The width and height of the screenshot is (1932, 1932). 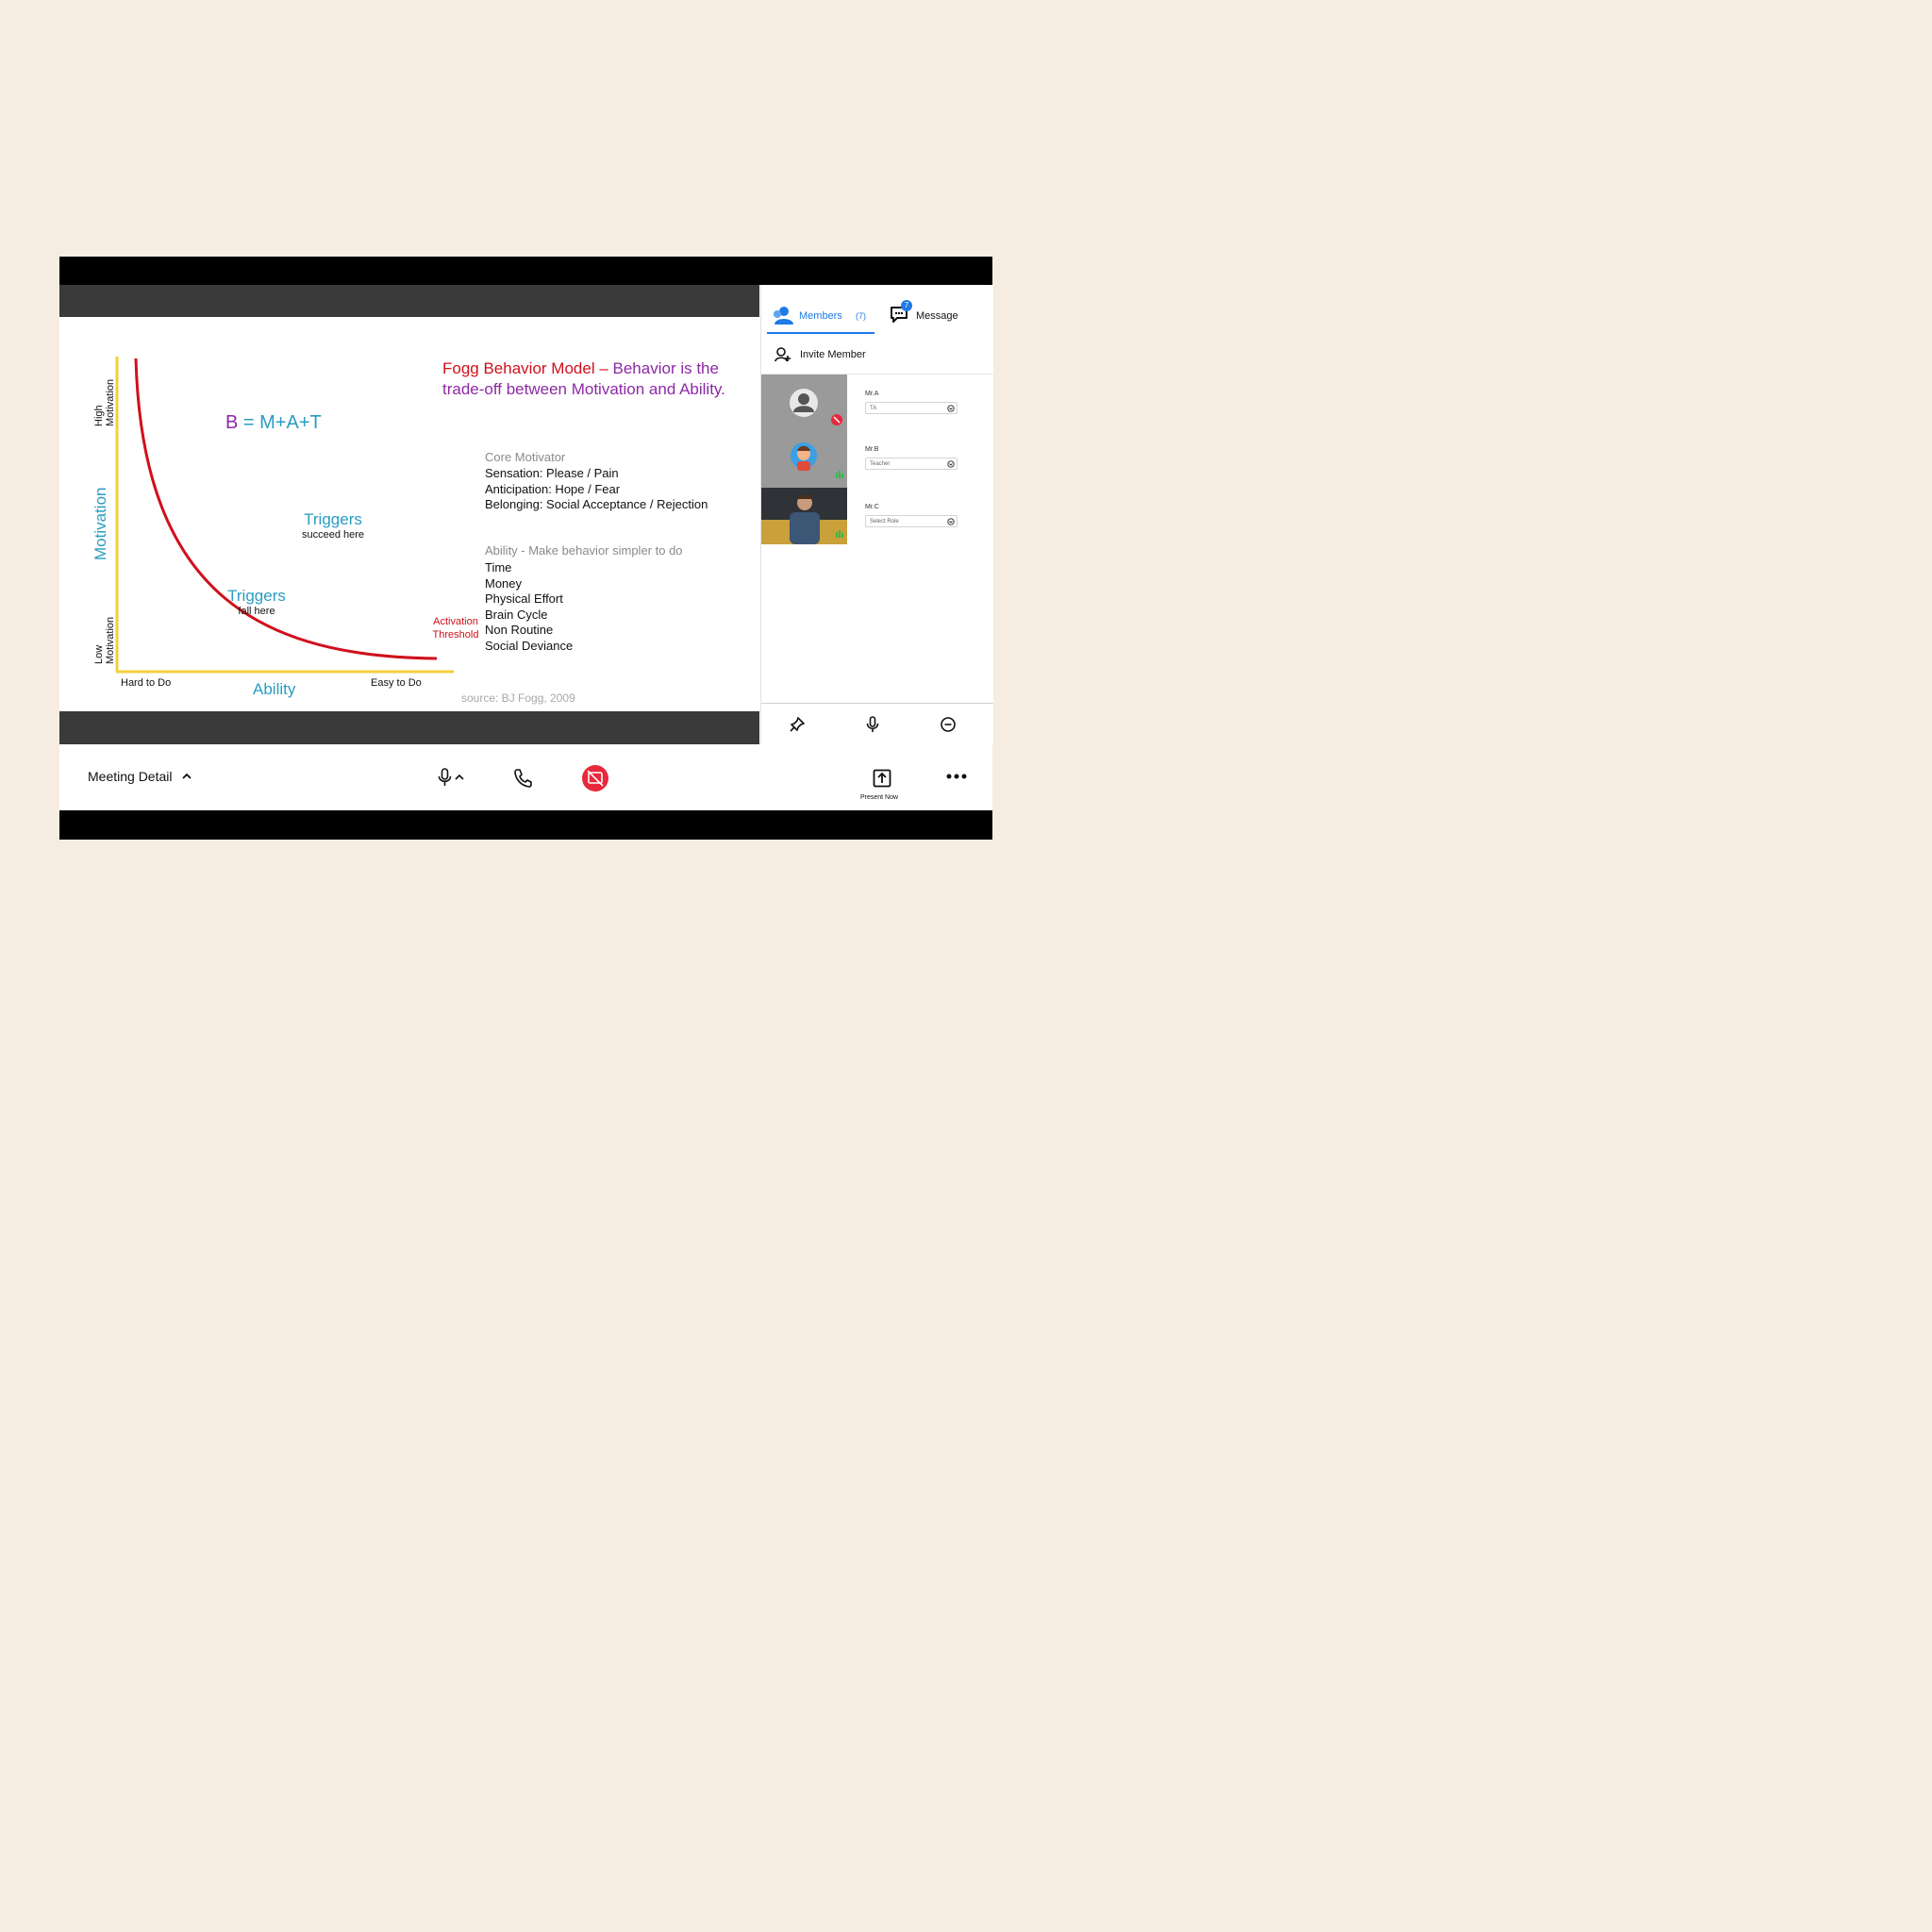 What do you see at coordinates (525, 368) in the screenshot?
I see `slide-title-red: Fogg Behavior Model –` at bounding box center [525, 368].